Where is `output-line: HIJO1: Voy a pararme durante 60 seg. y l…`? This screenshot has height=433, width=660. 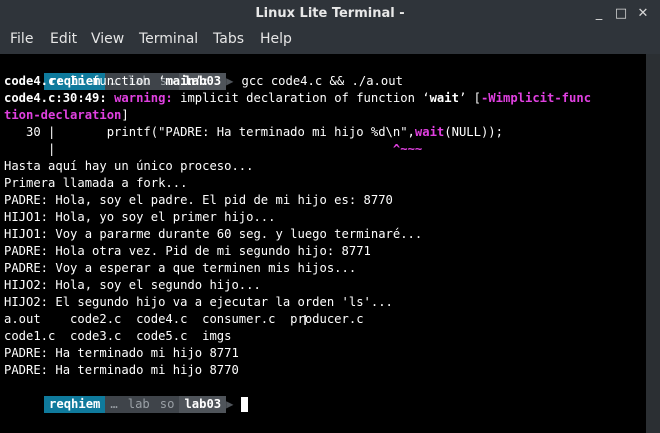
output-line: HIJO1: Voy a pararme durante 60 seg. y l… is located at coordinates (213, 234).